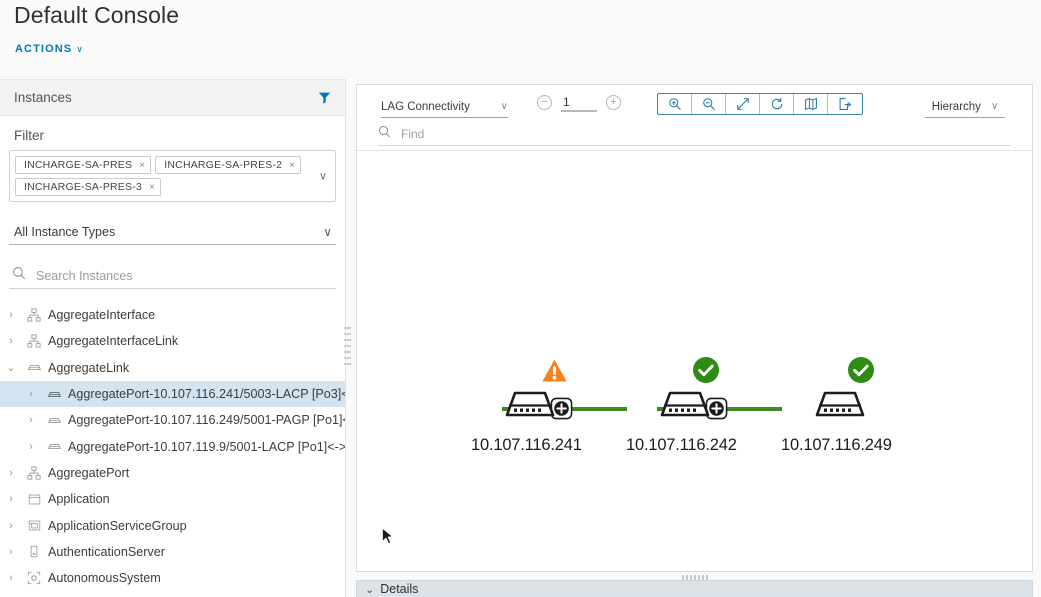 Image resolution: width=1041 pixels, height=597 pixels. What do you see at coordinates (836, 445) in the screenshot?
I see `topology-node-label: 10.107.116.249` at bounding box center [836, 445].